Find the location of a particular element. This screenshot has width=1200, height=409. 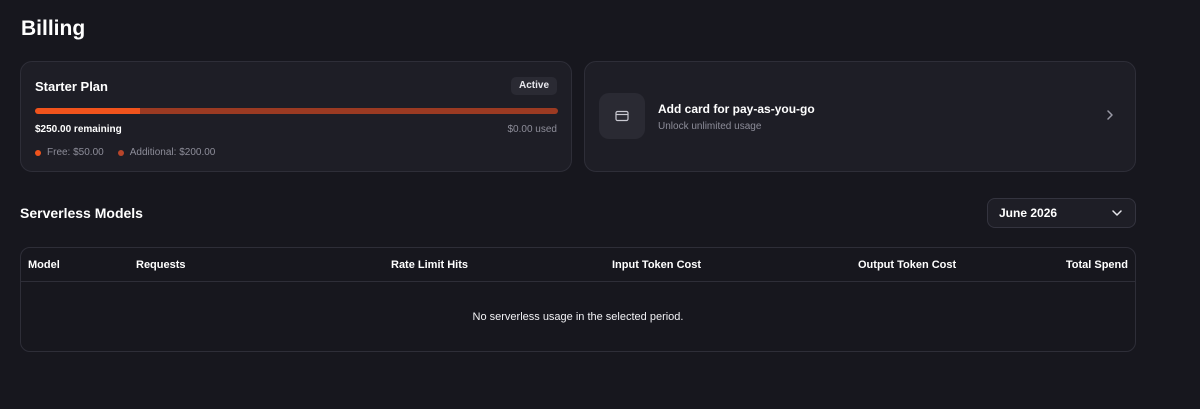

add-card-subtitle: Unlock unlimited usage is located at coordinates (710, 126).